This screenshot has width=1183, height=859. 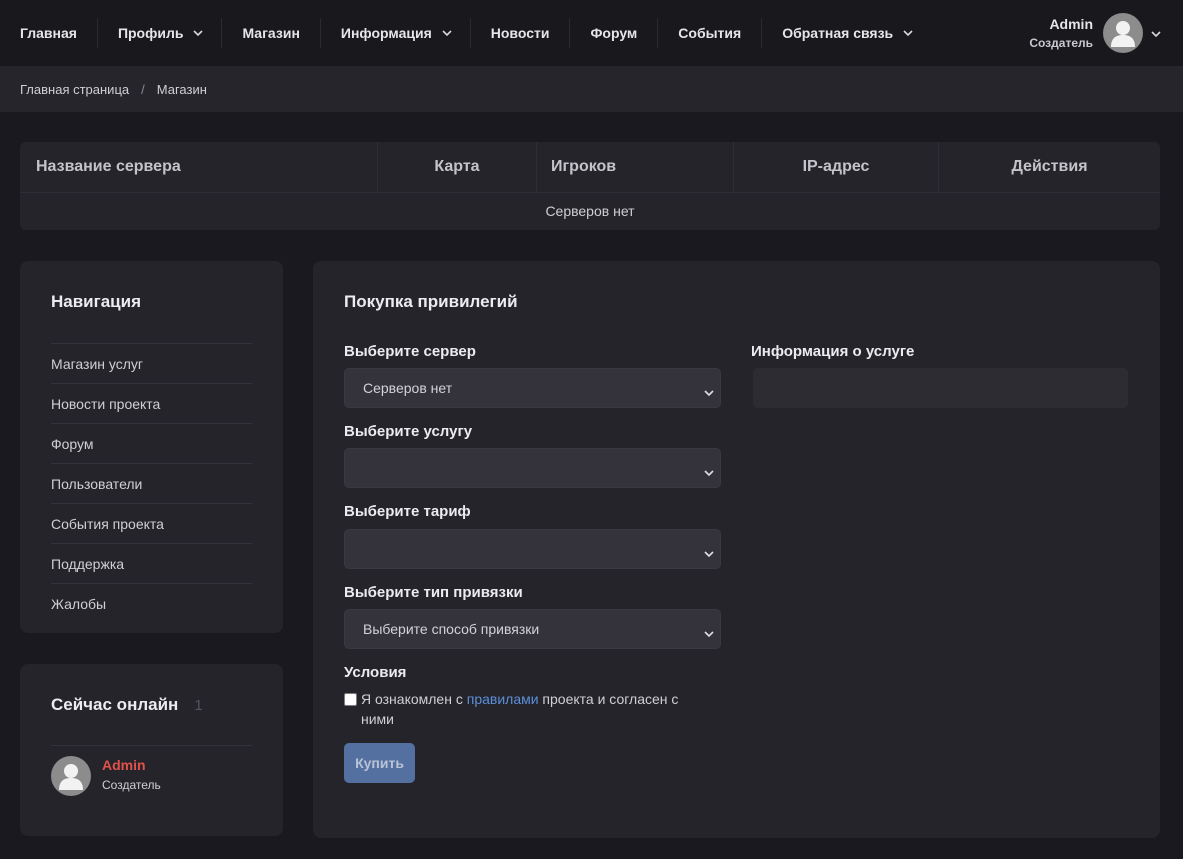 I want to click on nav-item-news: Новости, so click(x=520, y=33).